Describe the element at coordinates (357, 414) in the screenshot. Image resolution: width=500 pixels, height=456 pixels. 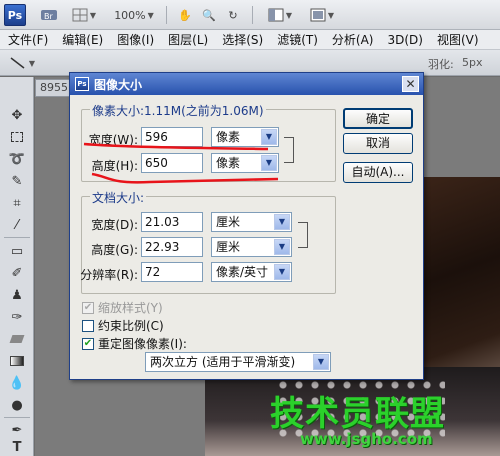
I see `watermark-text: 技术员联盟` at that location.